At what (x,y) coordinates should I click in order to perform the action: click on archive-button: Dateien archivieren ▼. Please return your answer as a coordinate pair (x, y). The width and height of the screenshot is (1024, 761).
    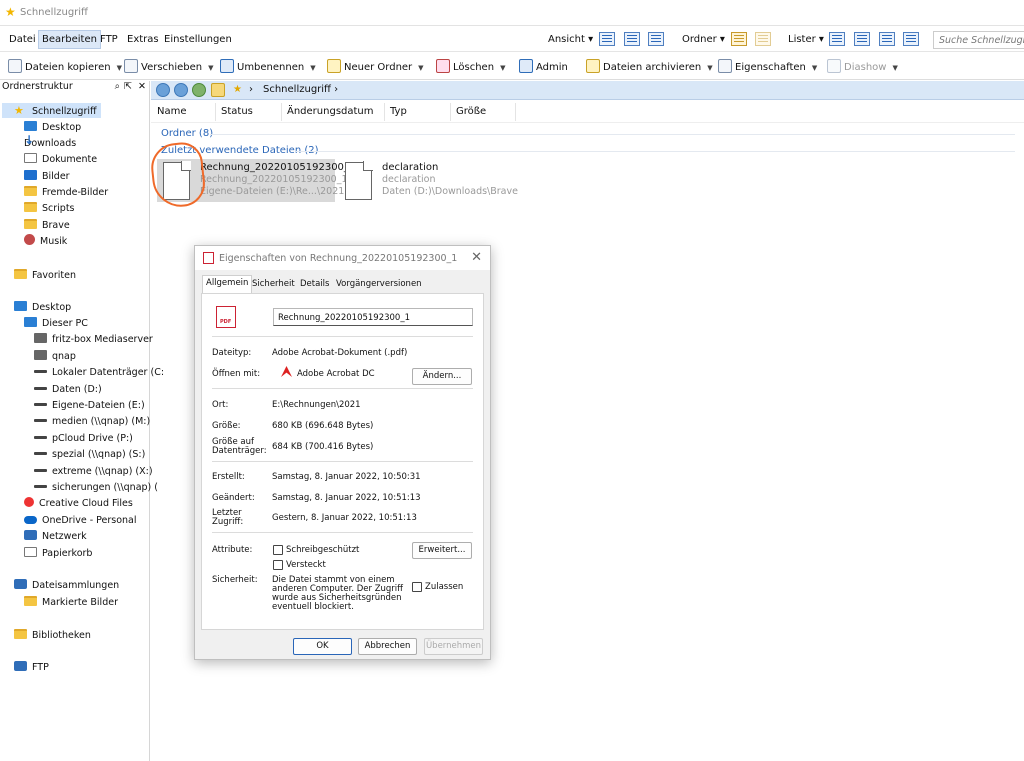
    Looking at the image, I should click on (649, 66).